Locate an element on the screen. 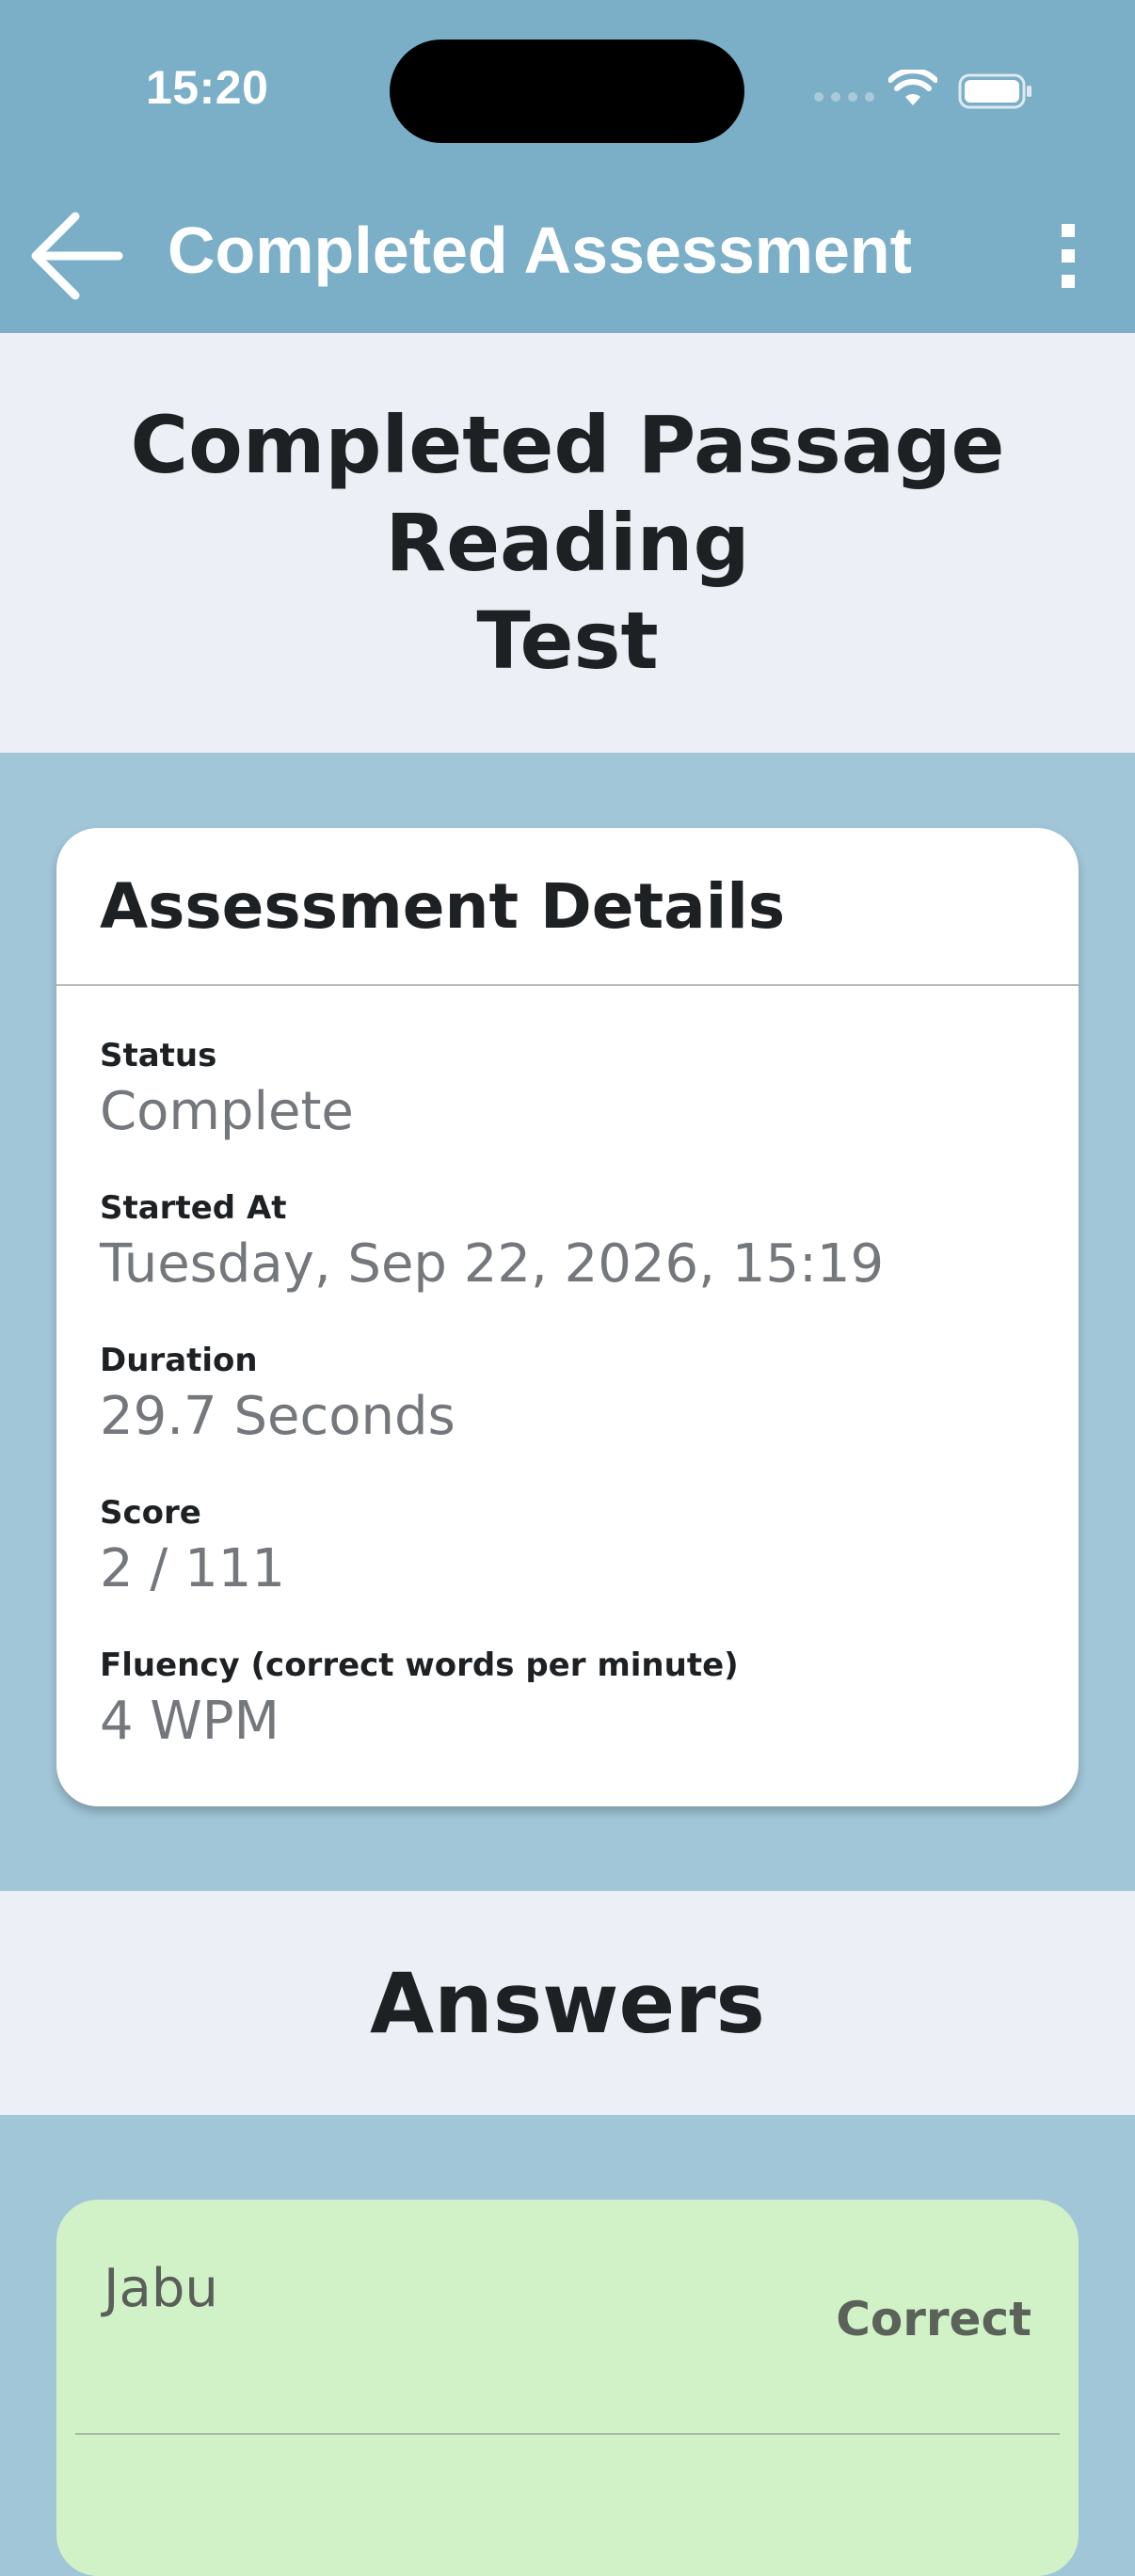  more-options-button is located at coordinates (1068, 256).